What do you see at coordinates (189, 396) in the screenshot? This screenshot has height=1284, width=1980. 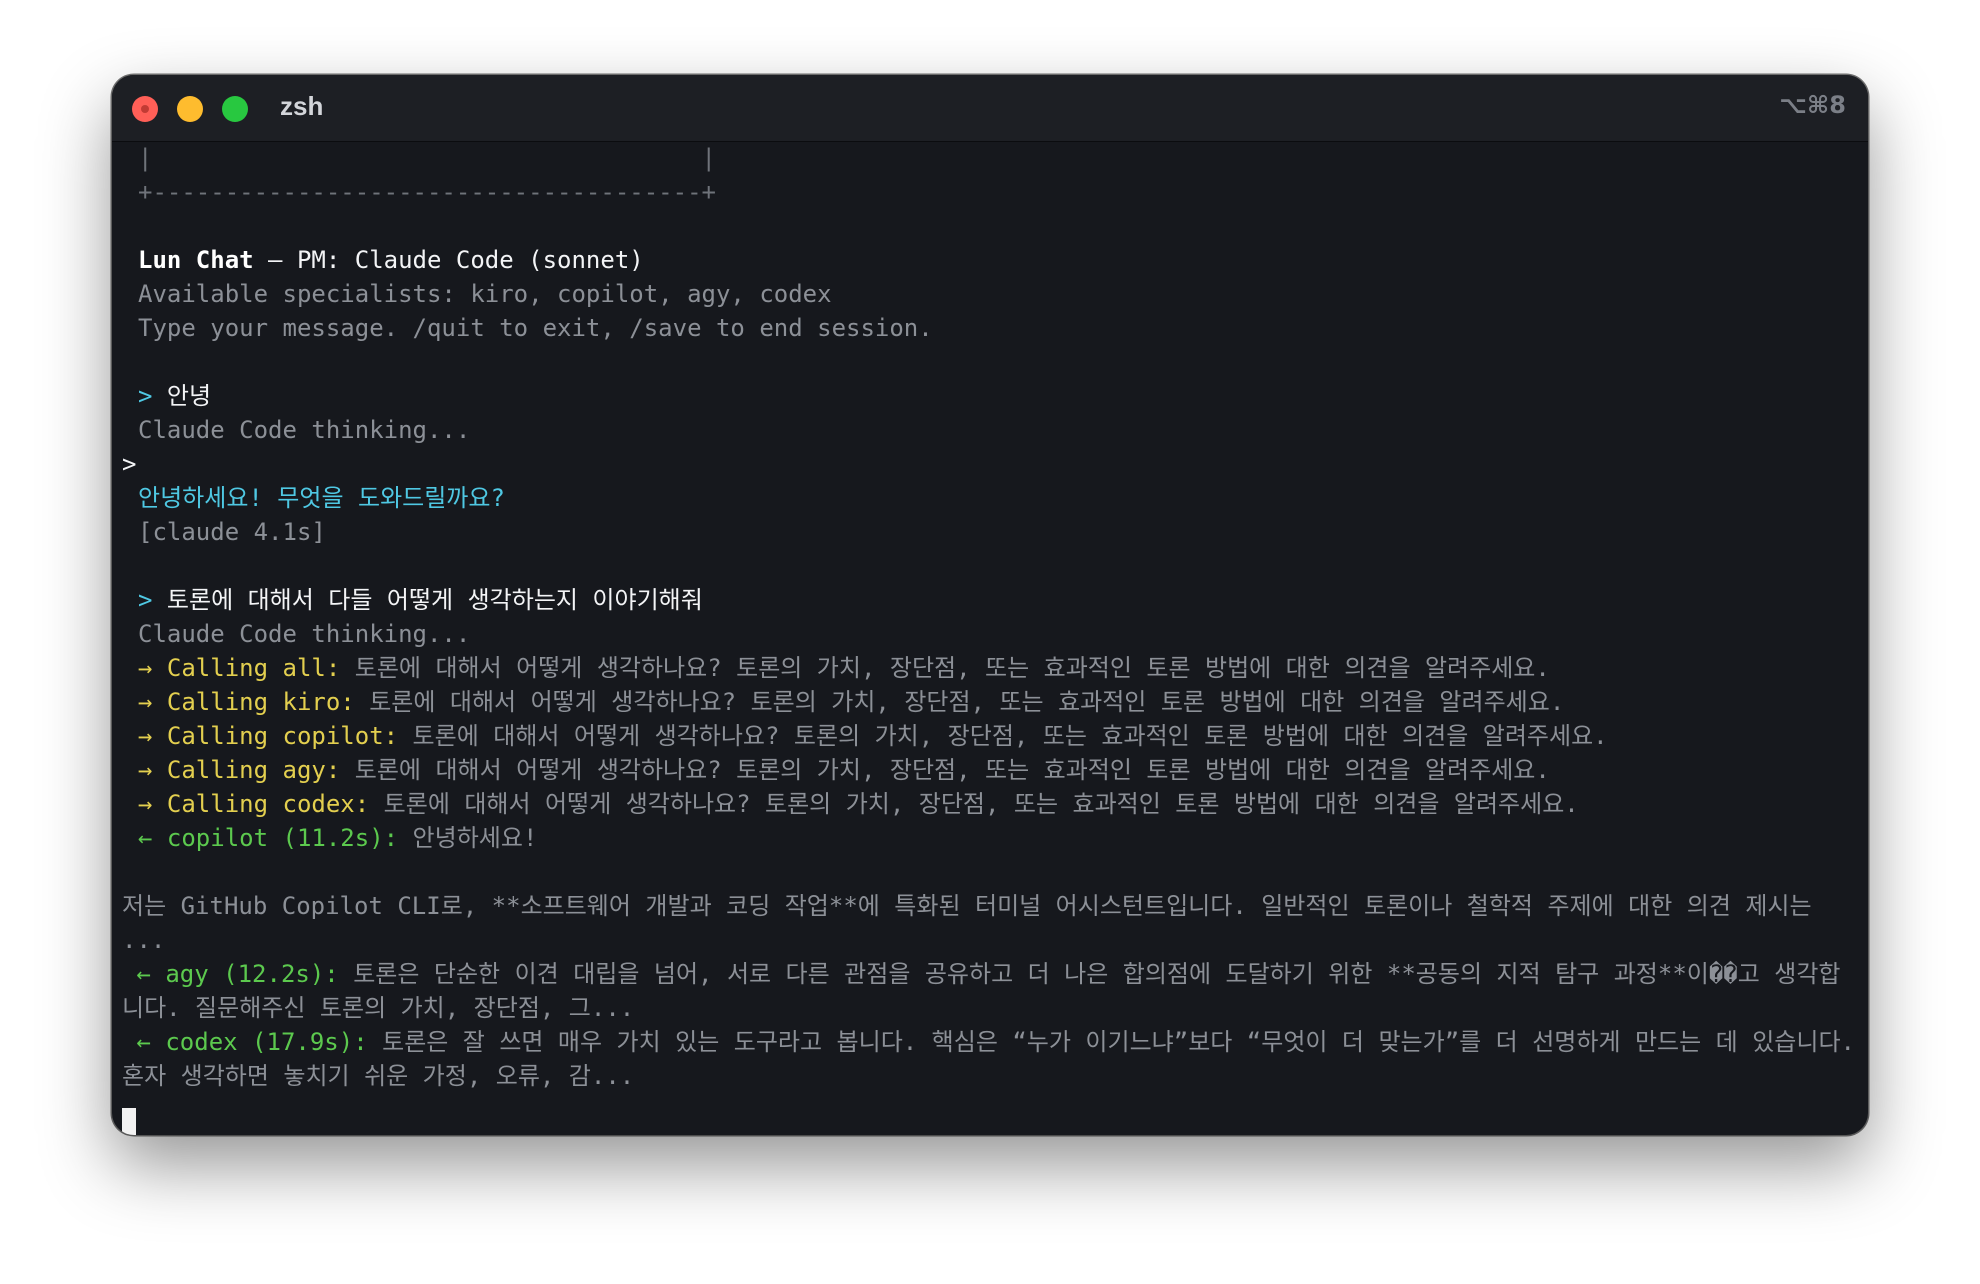 I see `user-message: 안녕` at bounding box center [189, 396].